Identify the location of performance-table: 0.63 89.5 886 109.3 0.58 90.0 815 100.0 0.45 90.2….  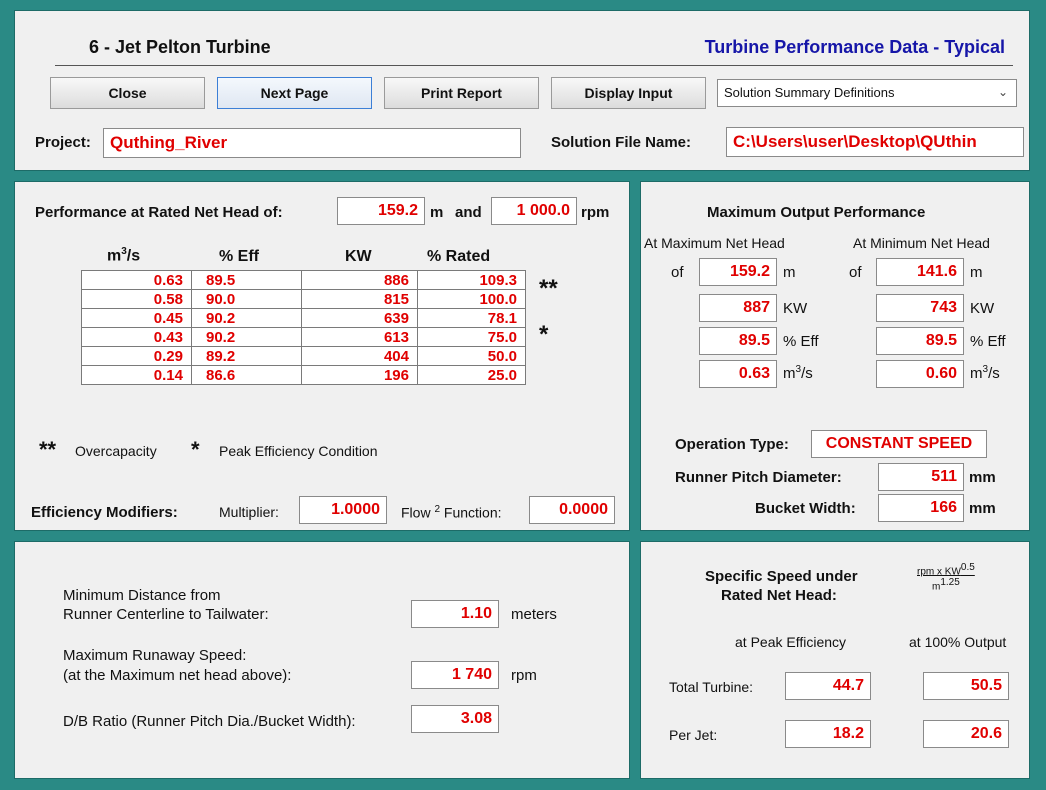
(303, 327).